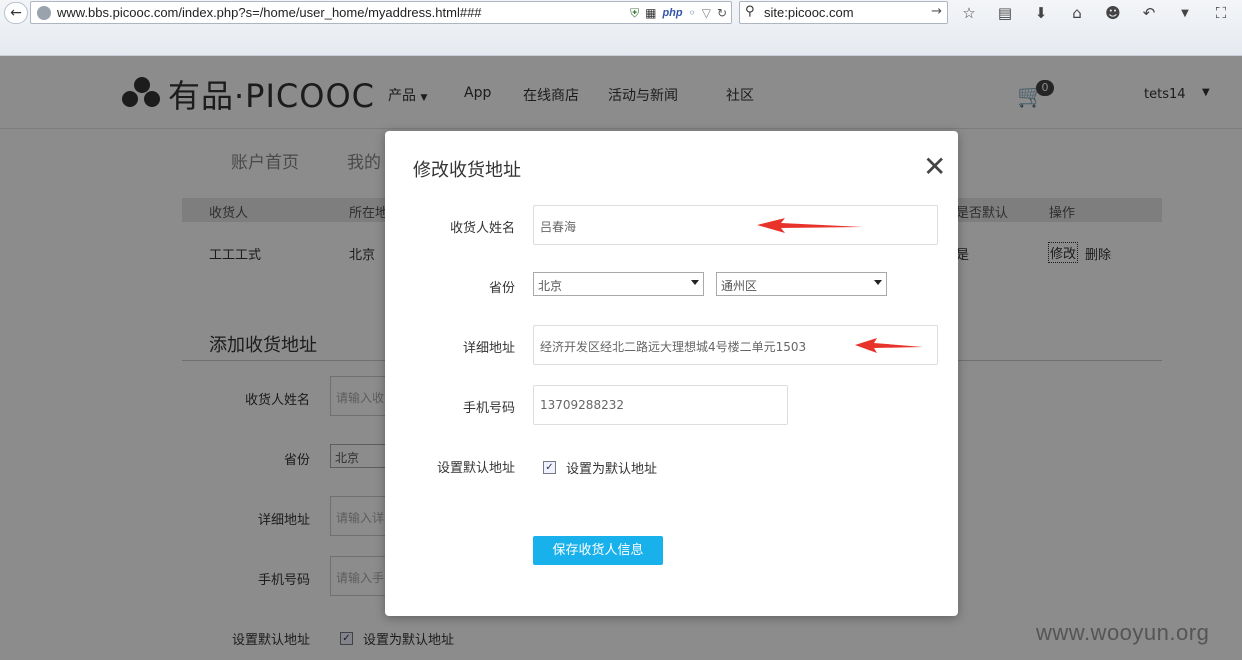  I want to click on label-phone: 手机号码, so click(488, 408).